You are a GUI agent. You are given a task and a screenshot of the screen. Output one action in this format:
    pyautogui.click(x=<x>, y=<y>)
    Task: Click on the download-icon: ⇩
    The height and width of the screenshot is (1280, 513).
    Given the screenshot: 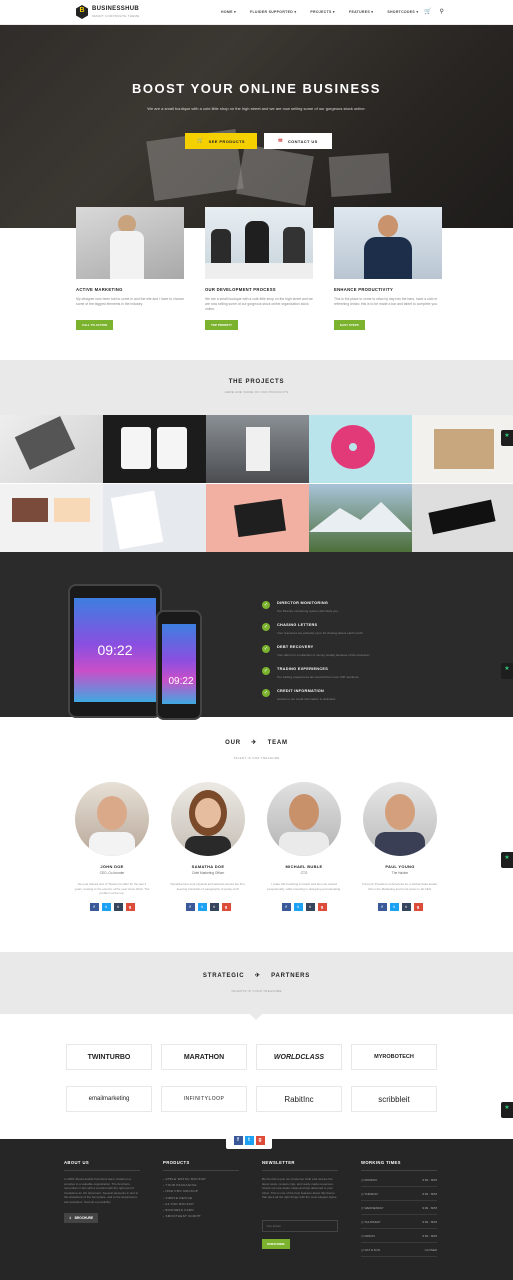 What is the action you would take?
    pyautogui.click(x=70, y=1217)
    